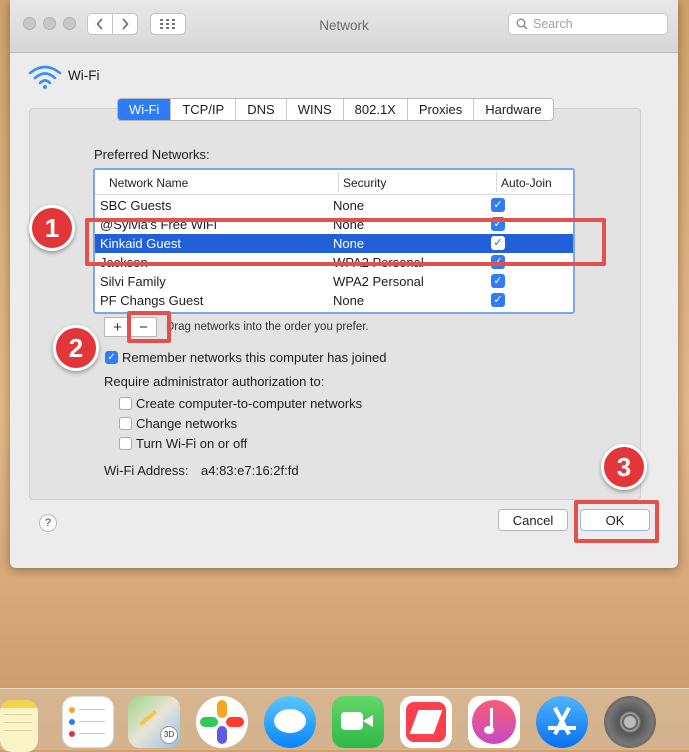 The image size is (689, 752). What do you see at coordinates (204, 109) in the screenshot?
I see `tab-tcpip: TCP/IP` at bounding box center [204, 109].